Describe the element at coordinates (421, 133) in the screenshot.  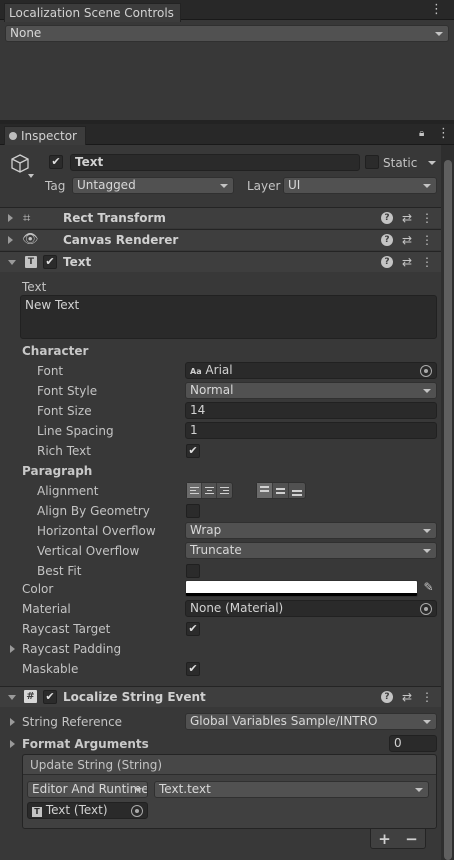
I see `lock-icon: 🔒︎` at that location.